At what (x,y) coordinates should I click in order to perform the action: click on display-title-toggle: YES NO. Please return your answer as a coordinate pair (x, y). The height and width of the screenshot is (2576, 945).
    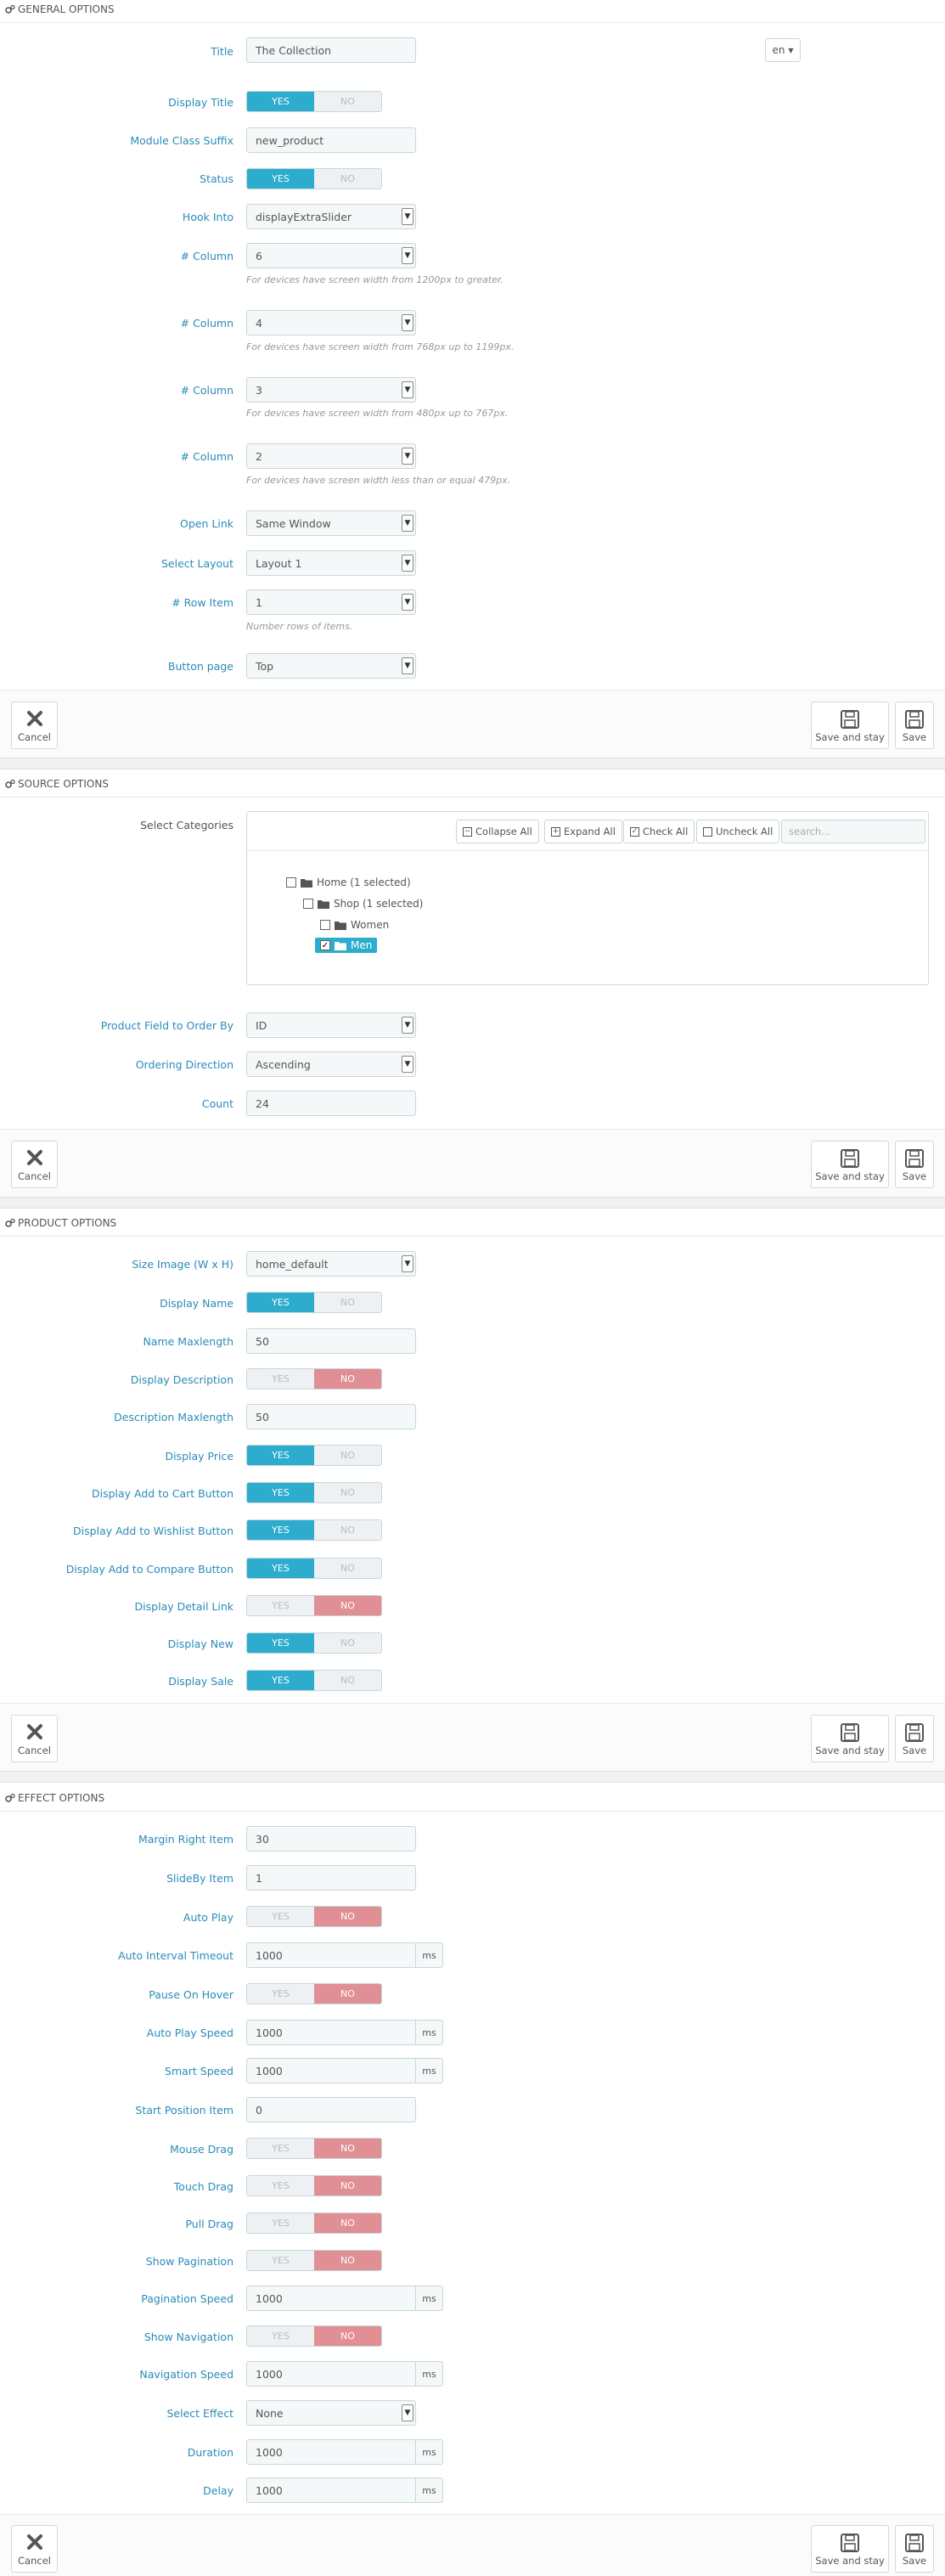
    Looking at the image, I should click on (314, 101).